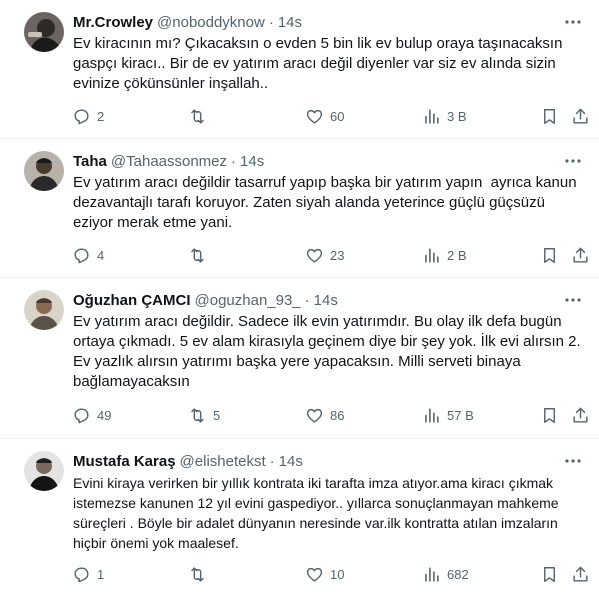 The height and width of the screenshot is (605, 599). Describe the element at coordinates (324, 574) in the screenshot. I see `like-button: 10` at that location.